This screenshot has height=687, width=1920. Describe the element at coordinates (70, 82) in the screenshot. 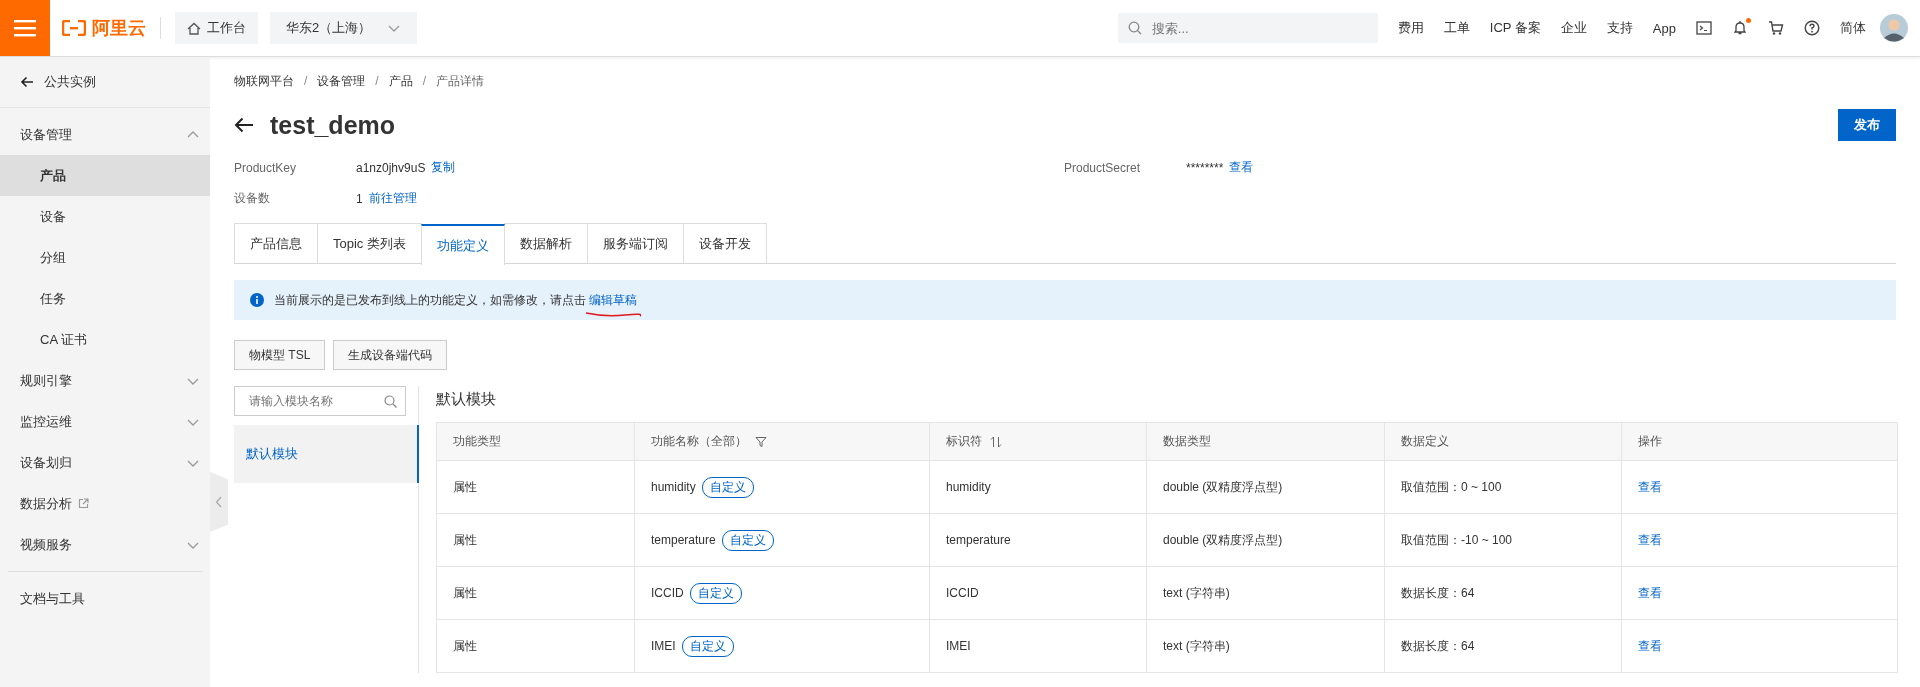

I see `back-link-label: 公共实例` at that location.